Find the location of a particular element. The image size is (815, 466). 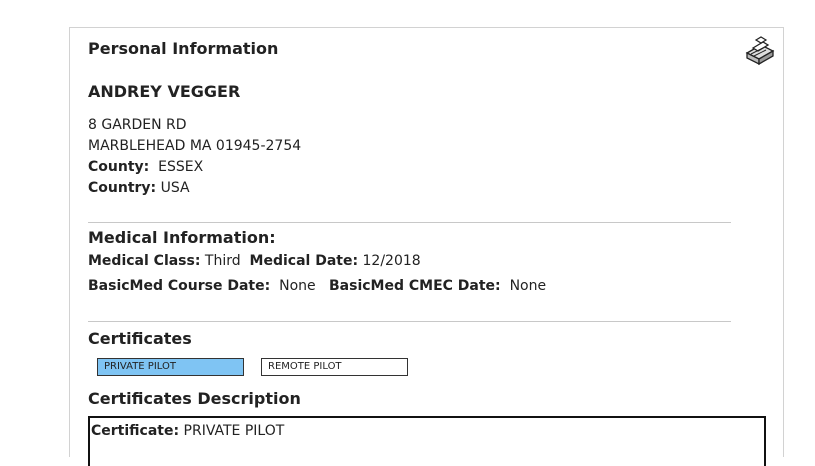

county-value: ESSEX is located at coordinates (181, 167).